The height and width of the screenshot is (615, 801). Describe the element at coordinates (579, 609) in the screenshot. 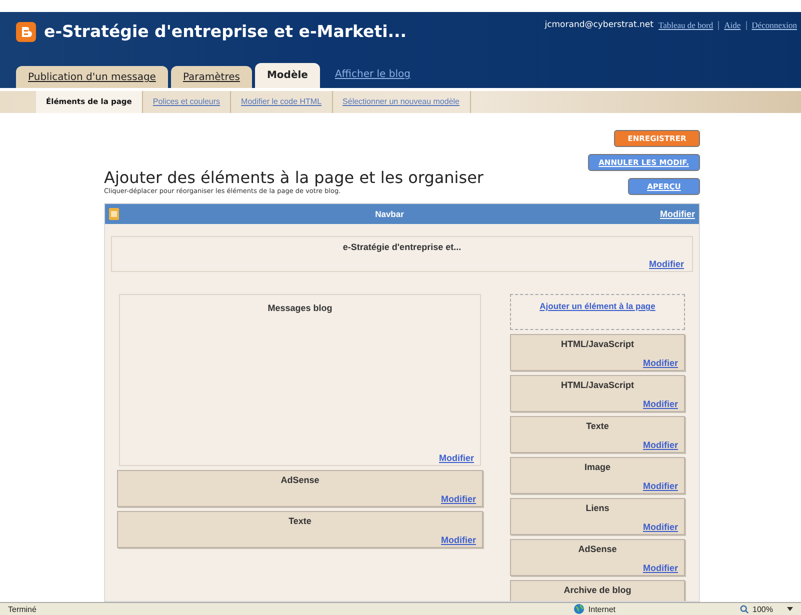

I see `globe-icon` at that location.